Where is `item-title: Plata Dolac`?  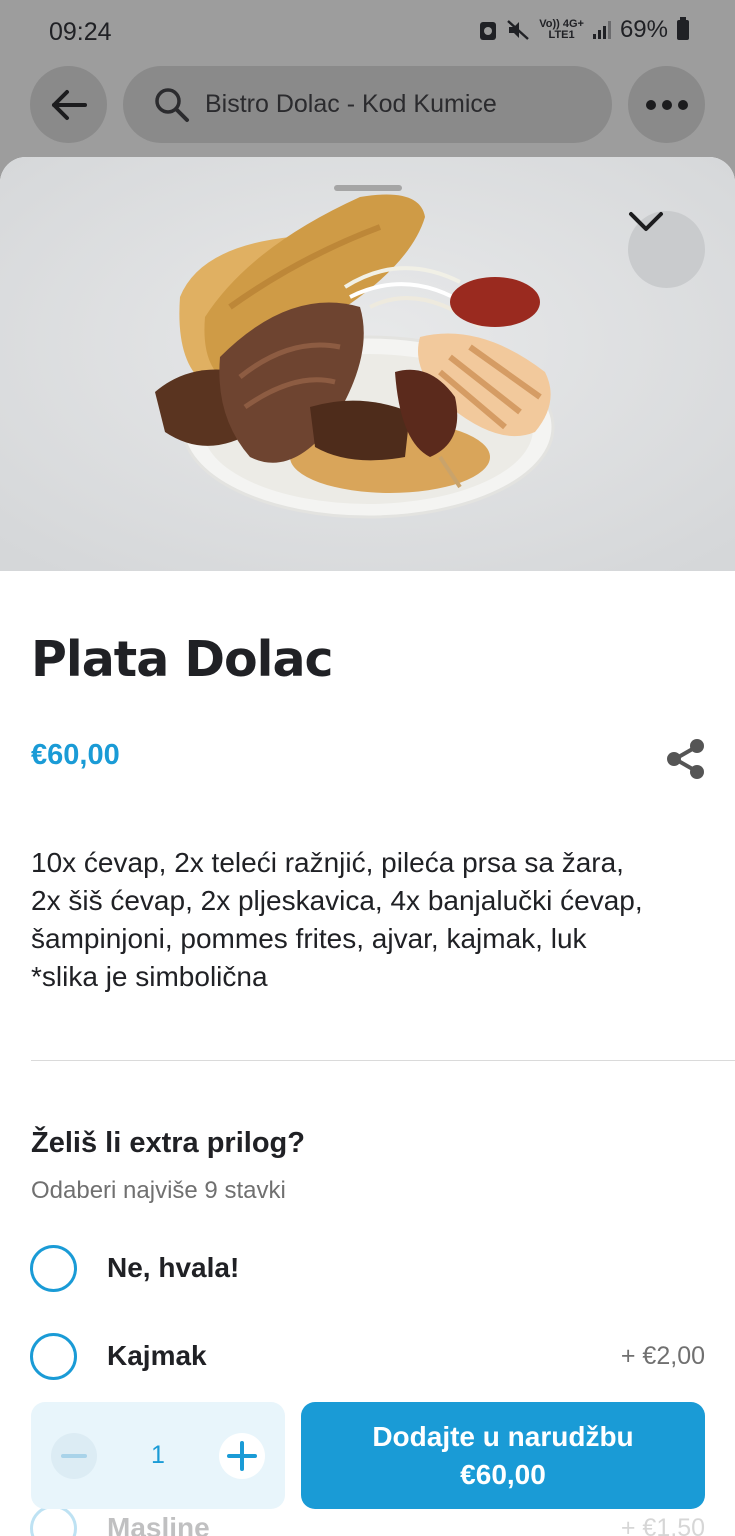
item-title: Plata Dolac is located at coordinates (182, 659).